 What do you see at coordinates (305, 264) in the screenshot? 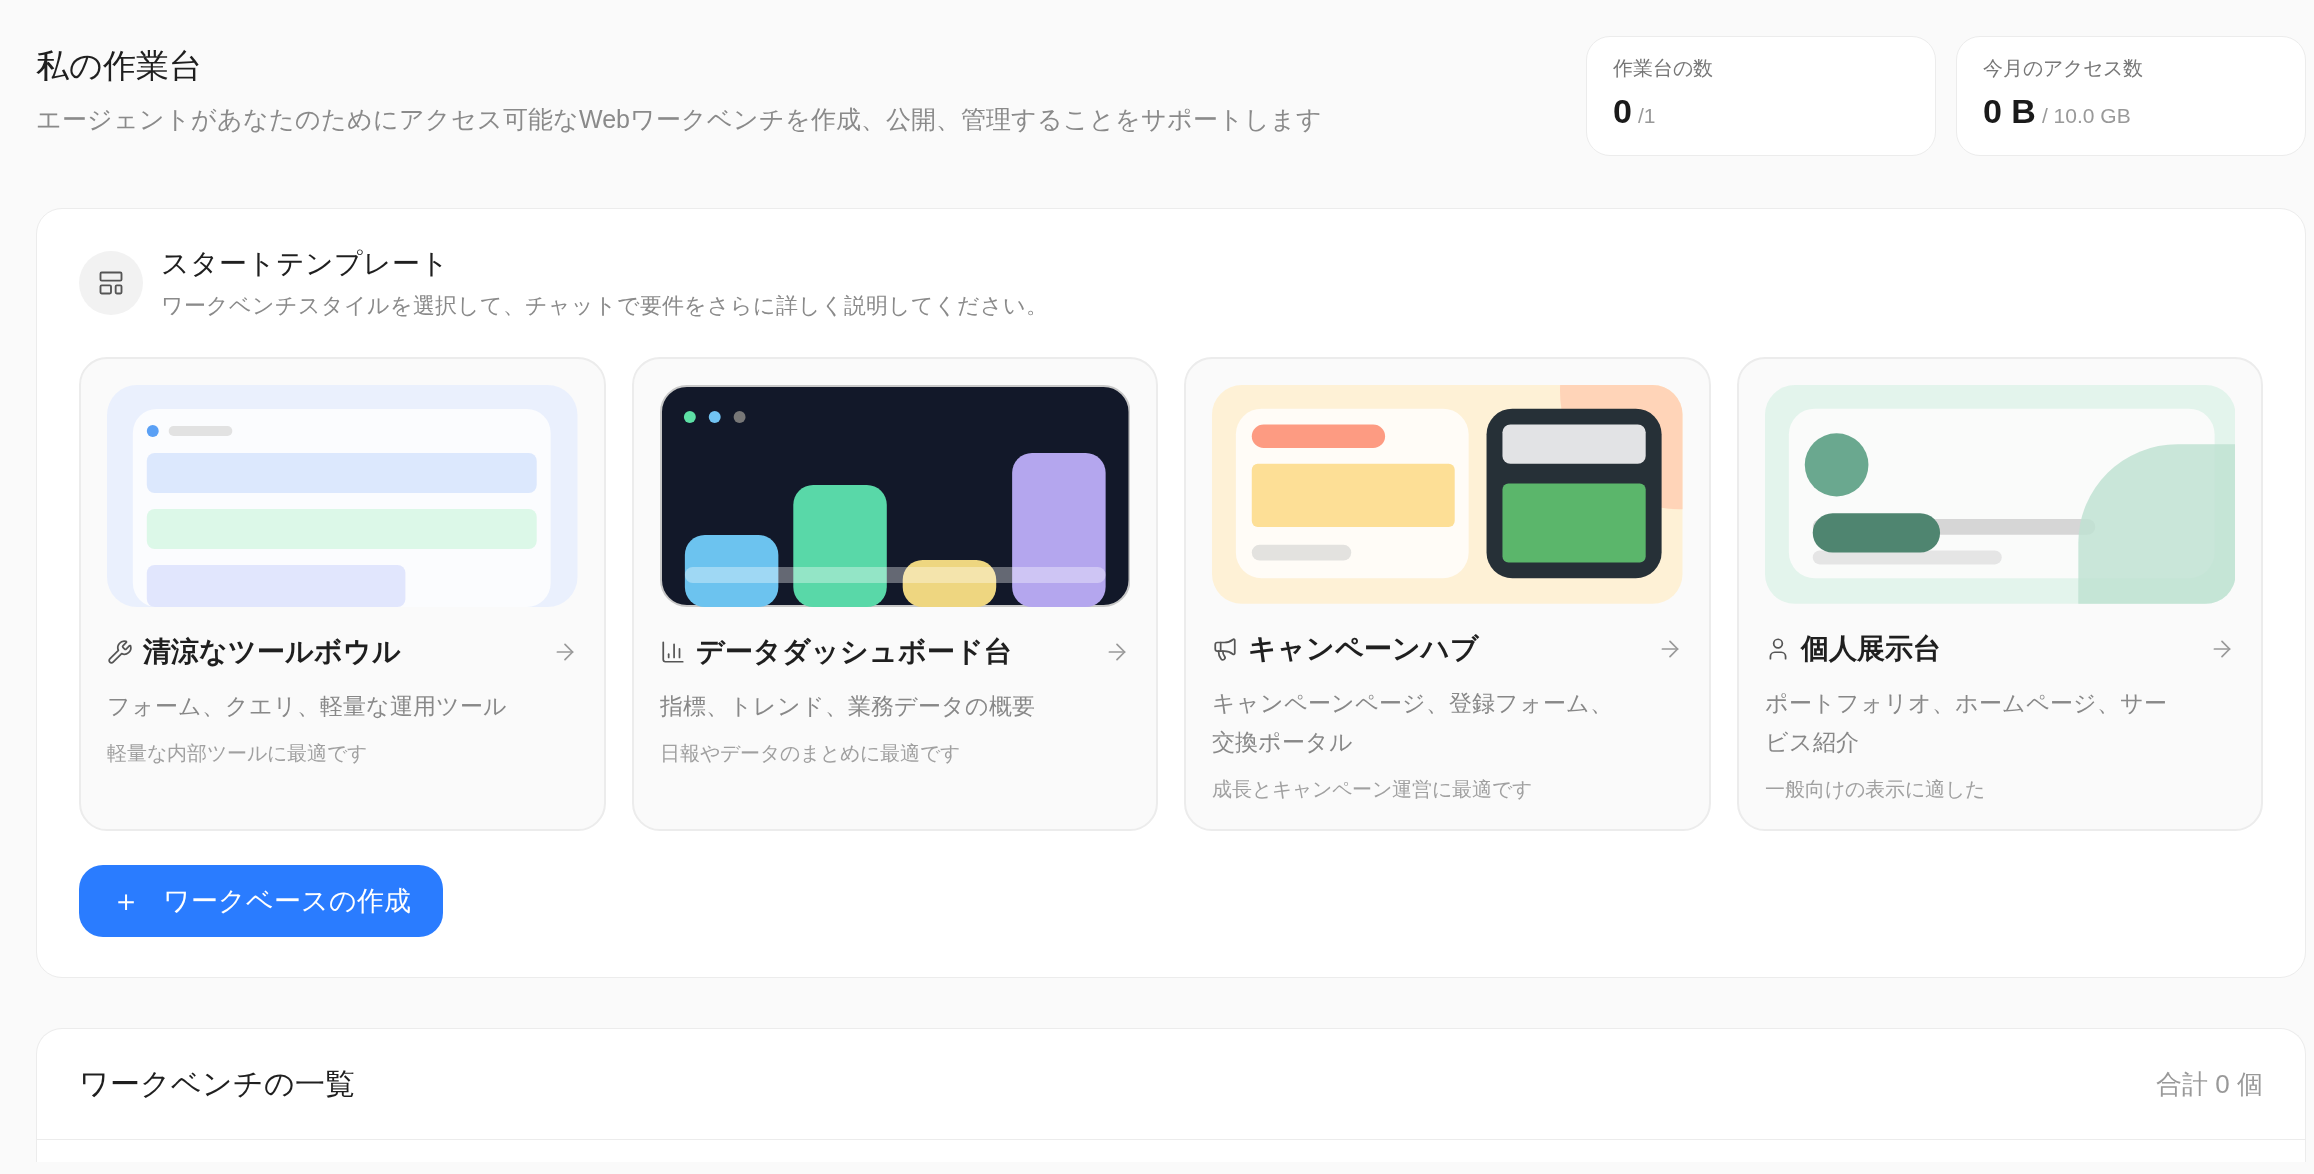
I see `section-title: スタートテンプレート` at bounding box center [305, 264].